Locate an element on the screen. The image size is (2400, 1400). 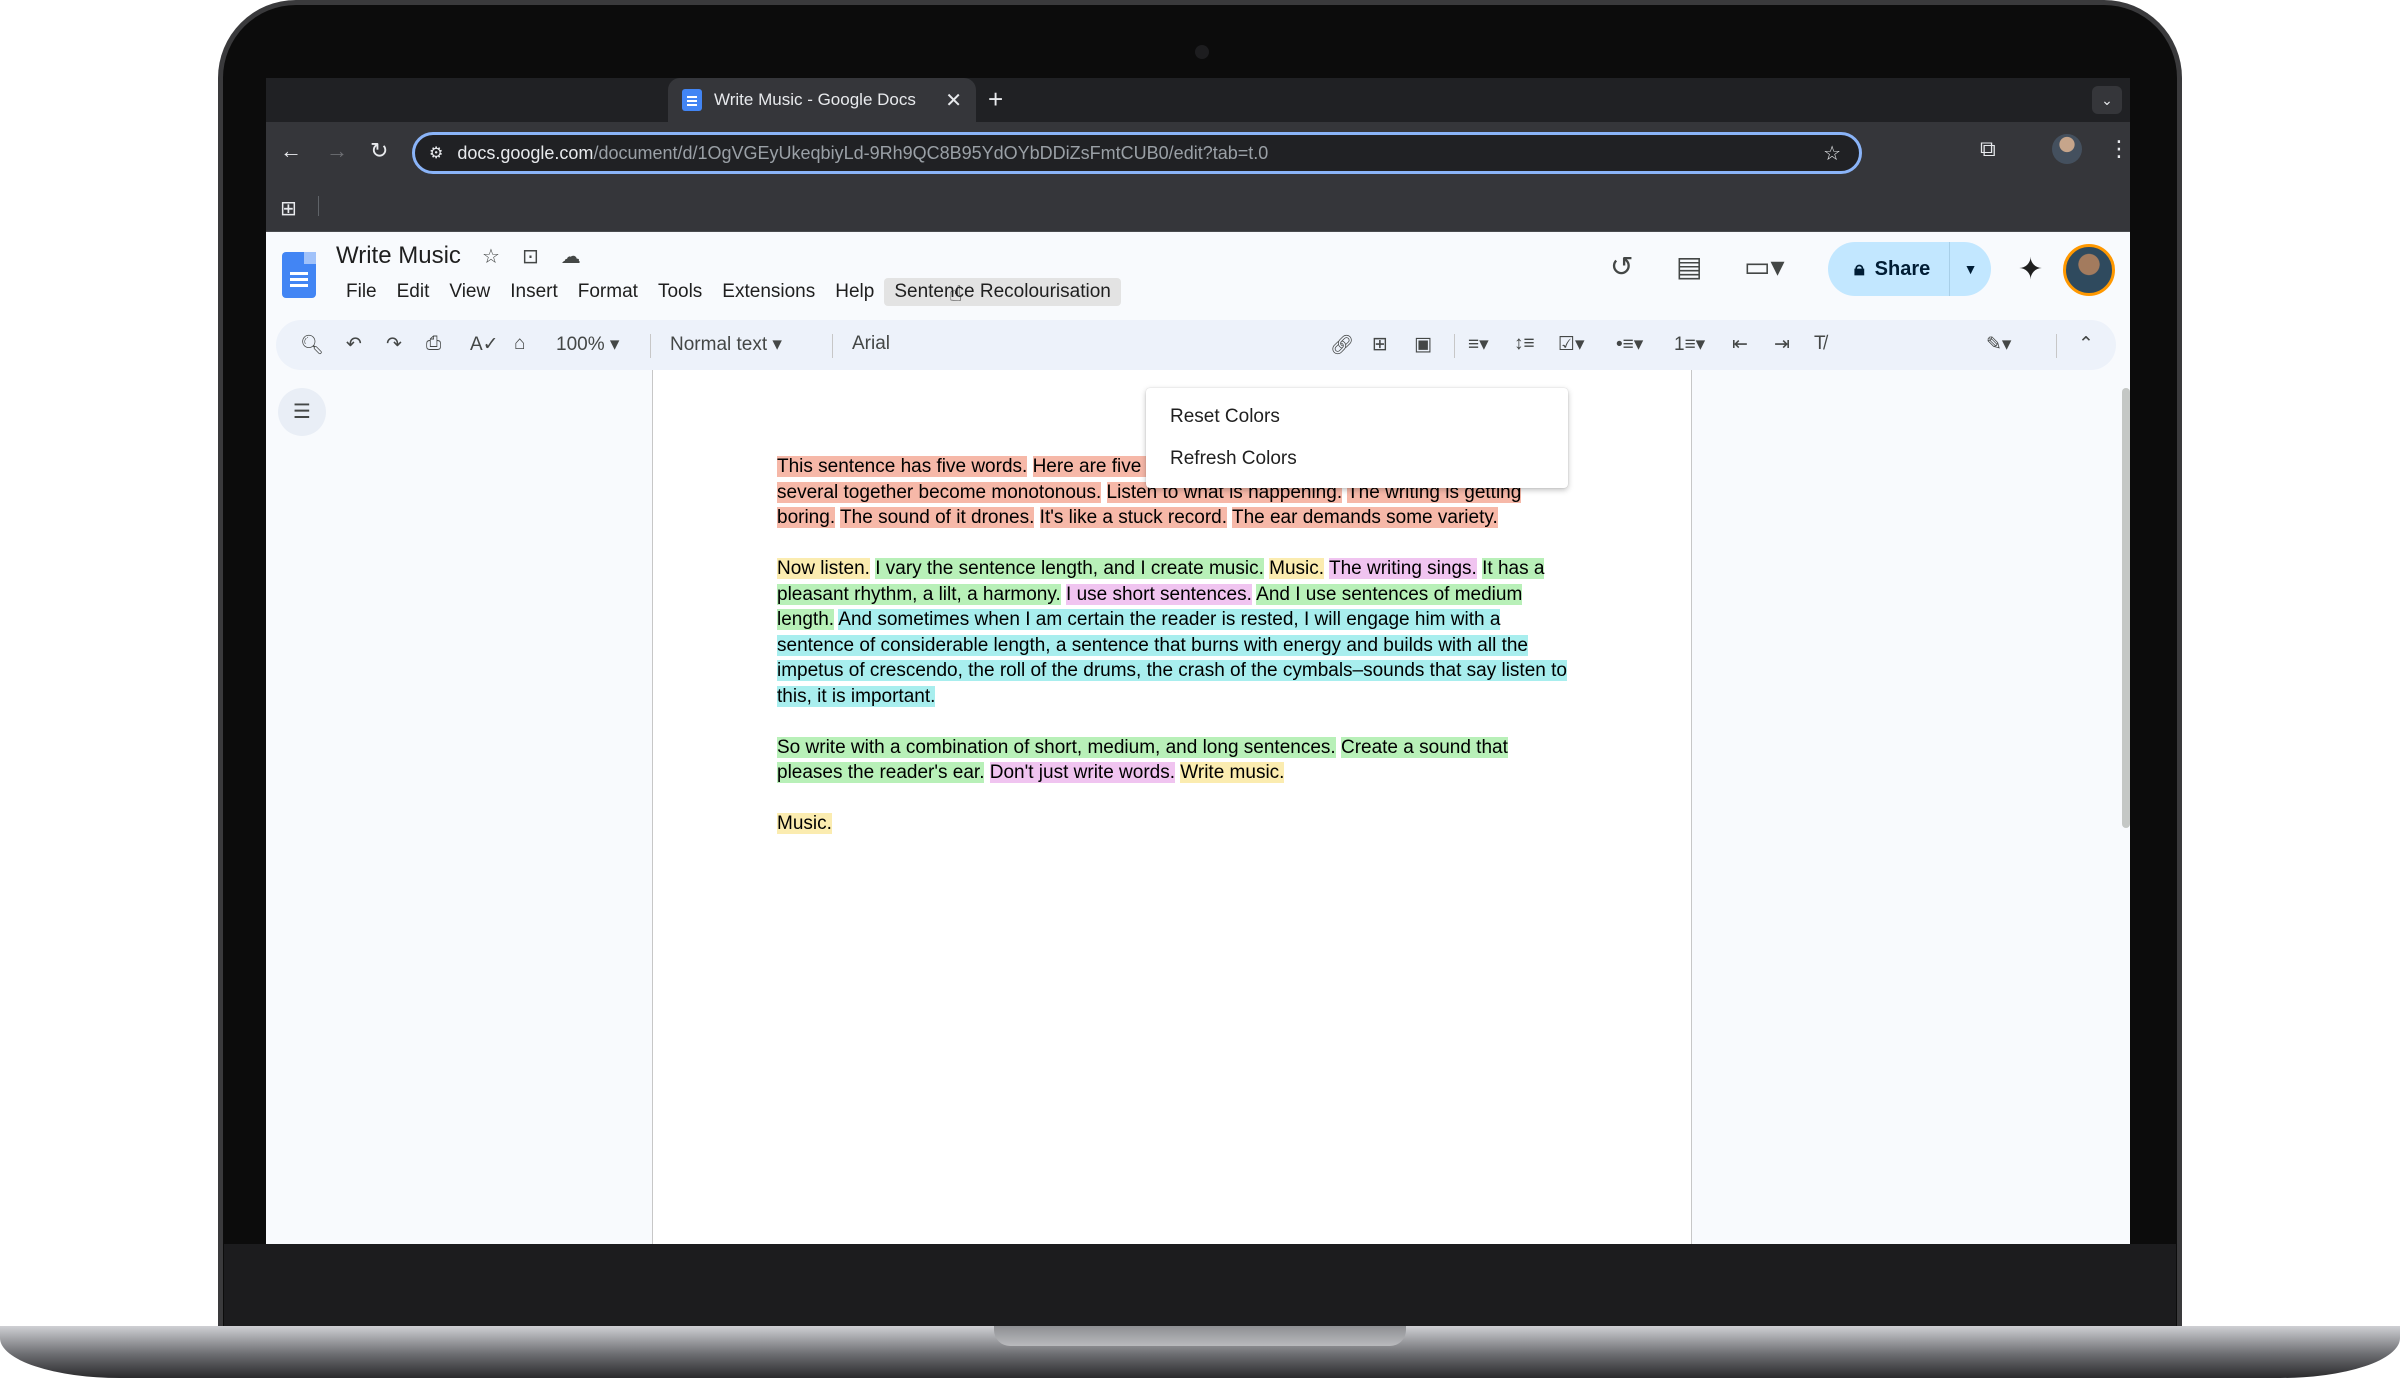
new-tab-button: + is located at coordinates (995, 99).